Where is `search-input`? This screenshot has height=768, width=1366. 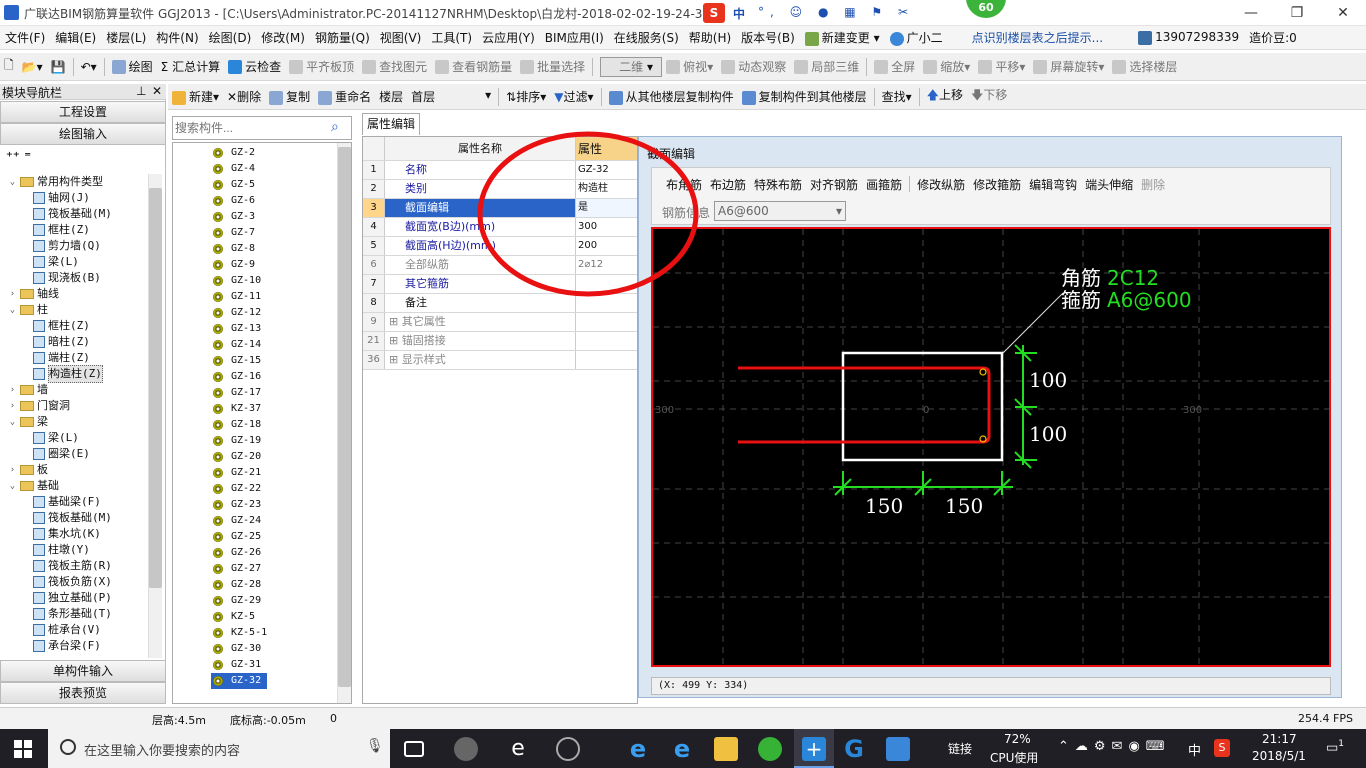 search-input is located at coordinates (250, 128).